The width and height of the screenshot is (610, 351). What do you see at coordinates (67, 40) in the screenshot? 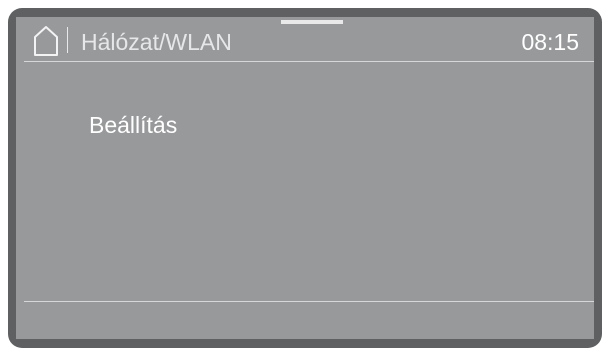
I see `header-divider` at bounding box center [67, 40].